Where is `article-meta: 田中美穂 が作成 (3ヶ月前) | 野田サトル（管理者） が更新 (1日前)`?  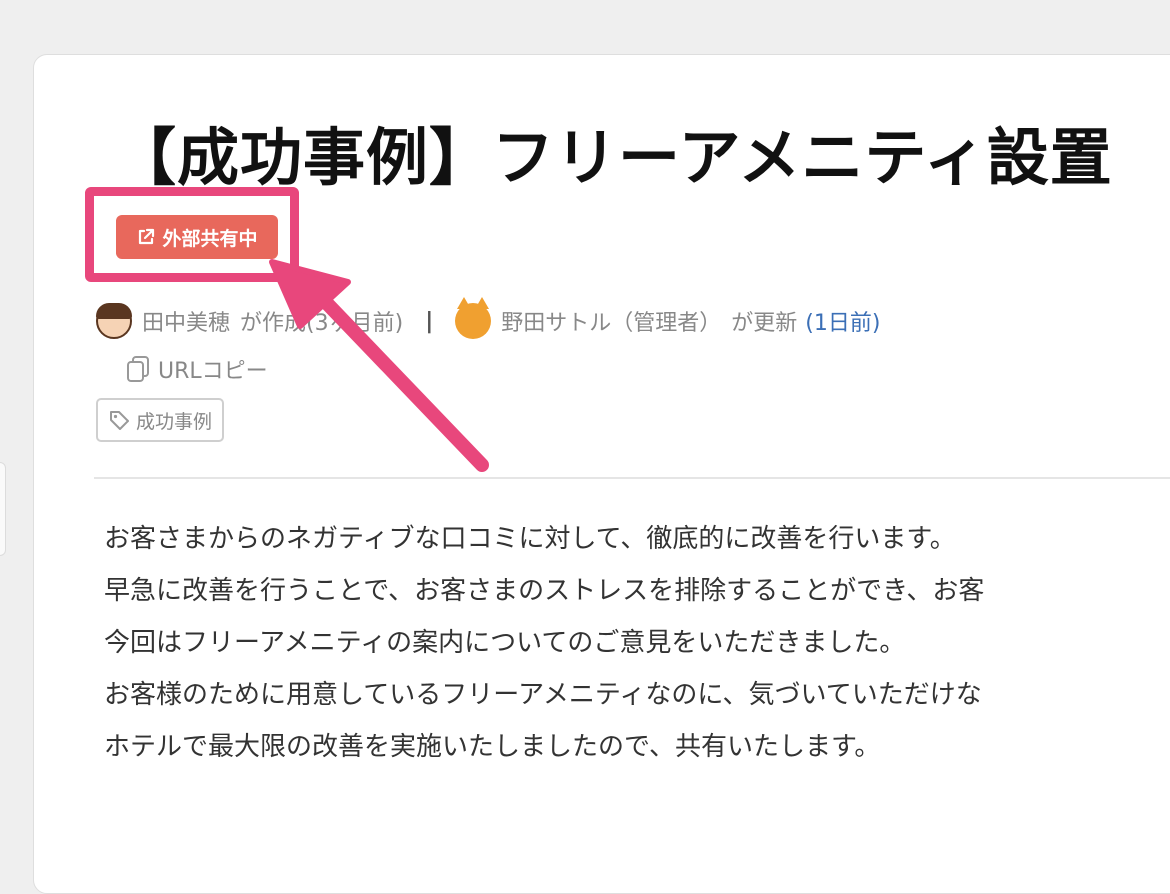
article-meta: 田中美穂 が作成 (3ヶ月前) | 野田サトル（管理者） が更新 (1日前) is located at coordinates (488, 318).